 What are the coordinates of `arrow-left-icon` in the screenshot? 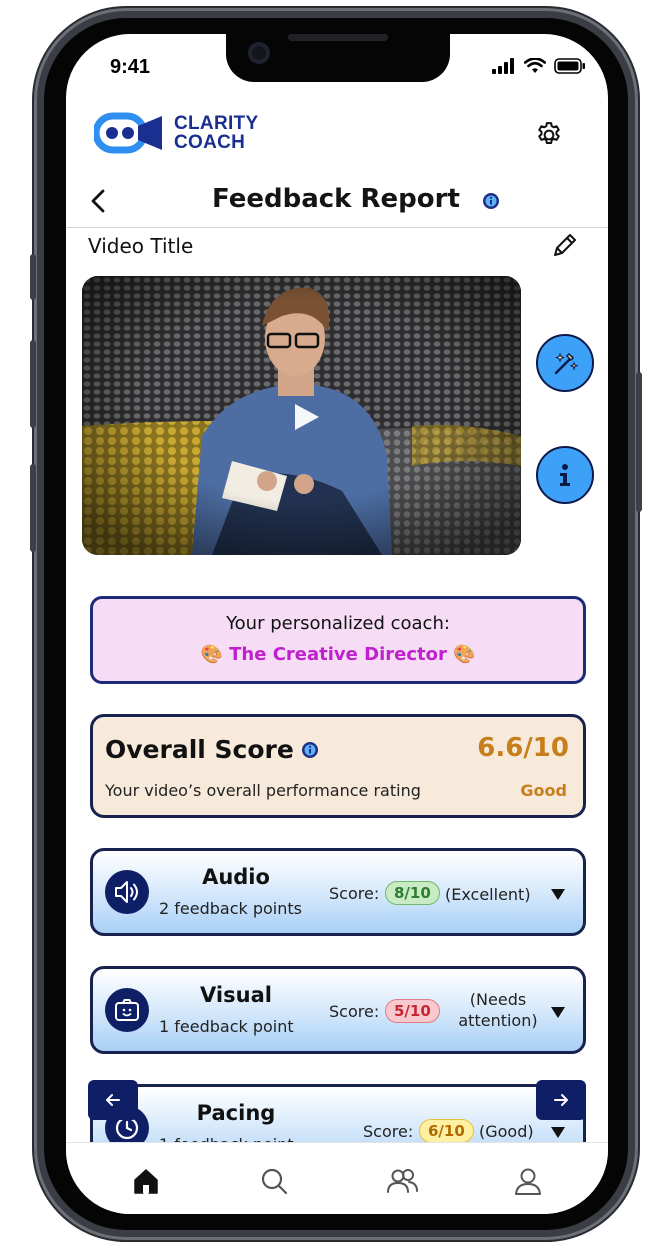 It's located at (113, 1100).